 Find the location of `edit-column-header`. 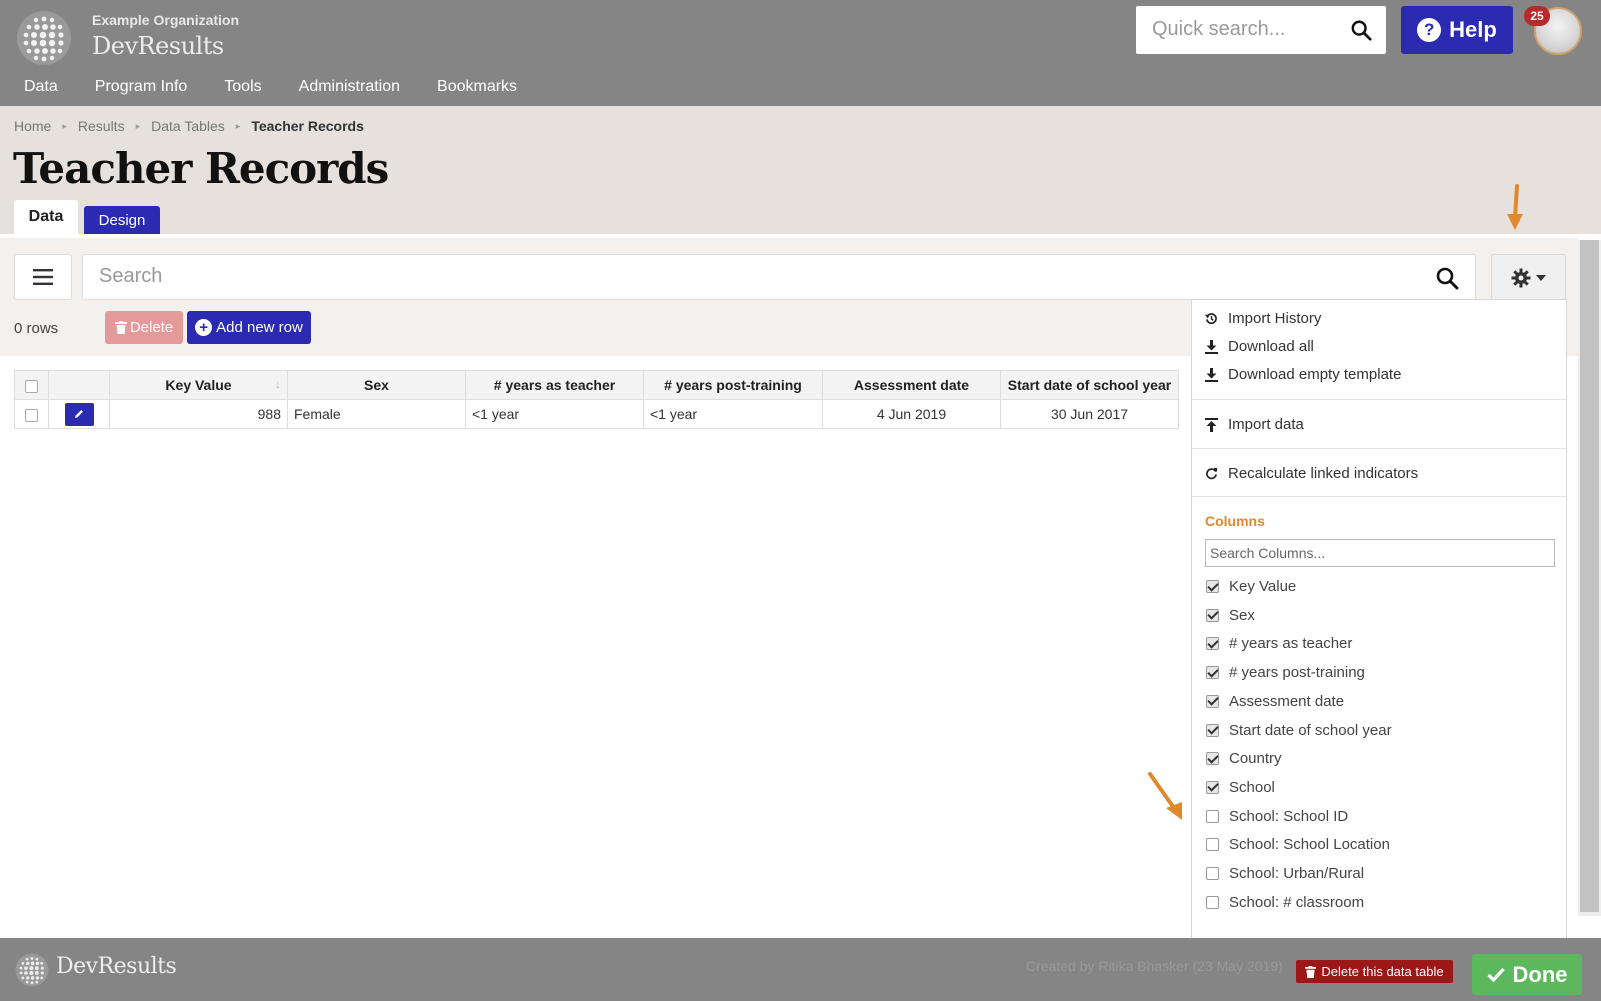

edit-column-header is located at coordinates (79, 385).